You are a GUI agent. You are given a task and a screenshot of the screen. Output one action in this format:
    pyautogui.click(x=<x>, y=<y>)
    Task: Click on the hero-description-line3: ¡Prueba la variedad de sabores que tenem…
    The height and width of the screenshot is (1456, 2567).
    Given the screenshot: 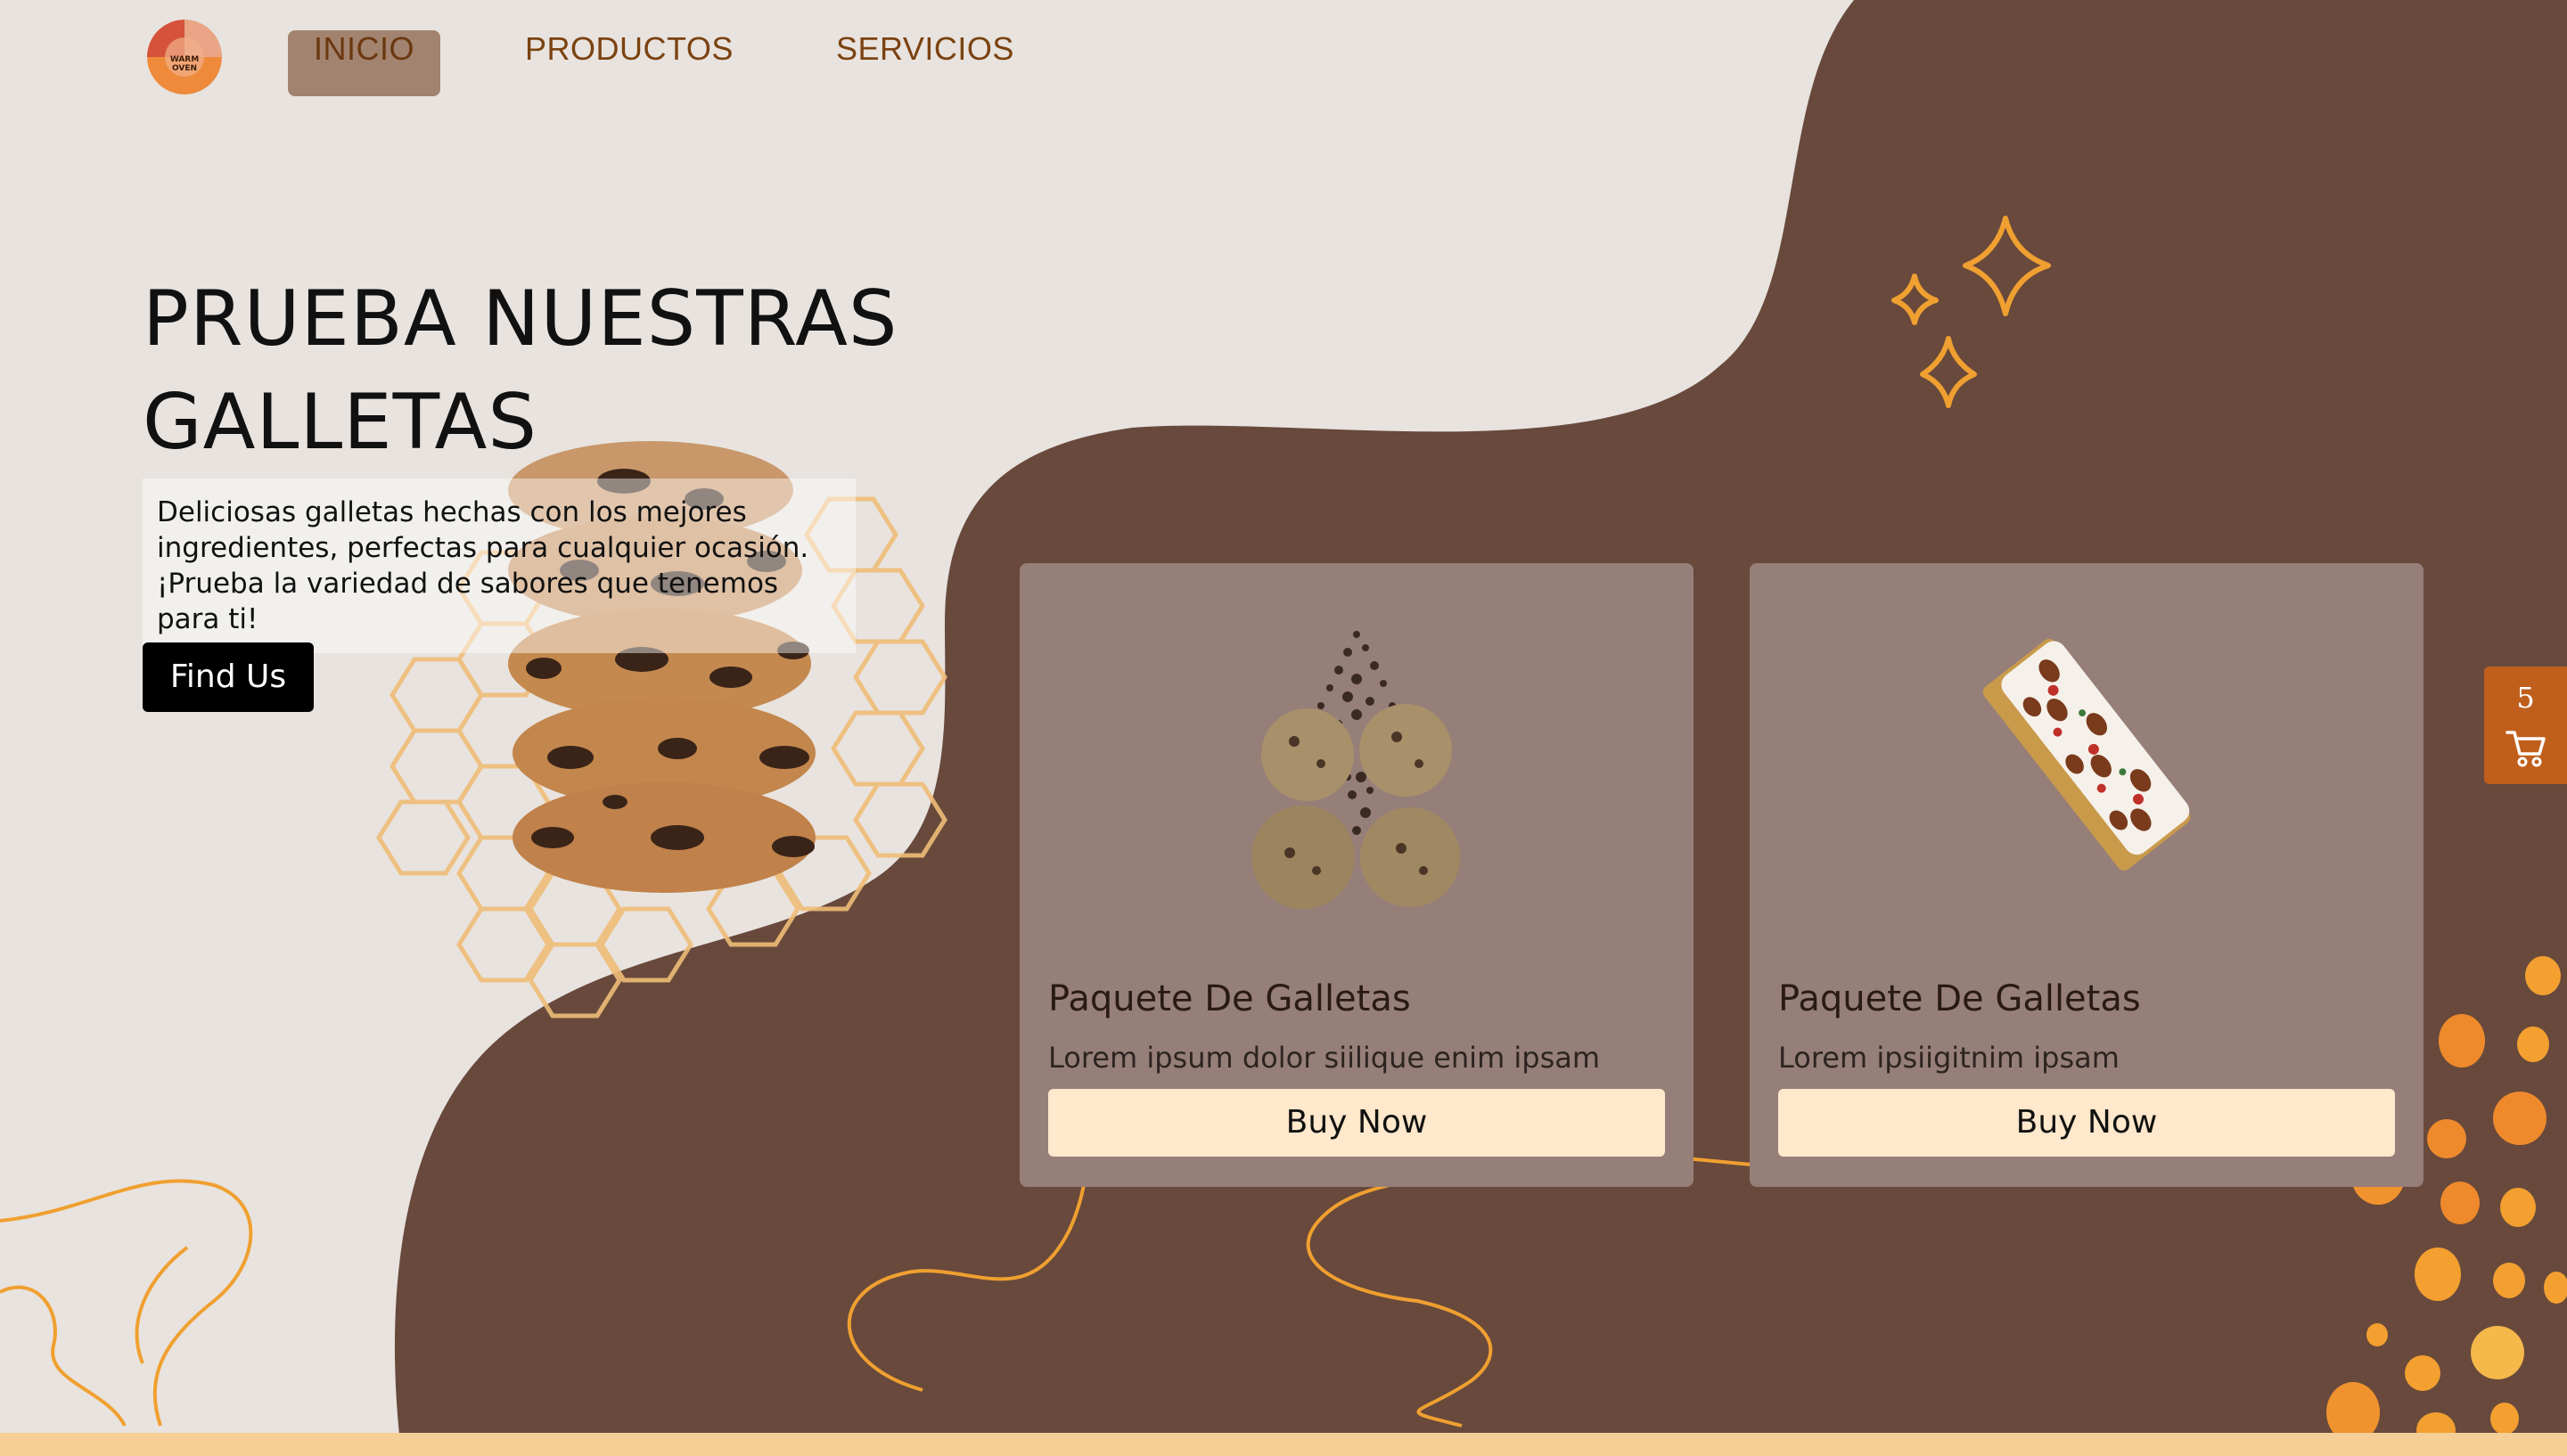 What is the action you would take?
    pyautogui.click(x=468, y=602)
    